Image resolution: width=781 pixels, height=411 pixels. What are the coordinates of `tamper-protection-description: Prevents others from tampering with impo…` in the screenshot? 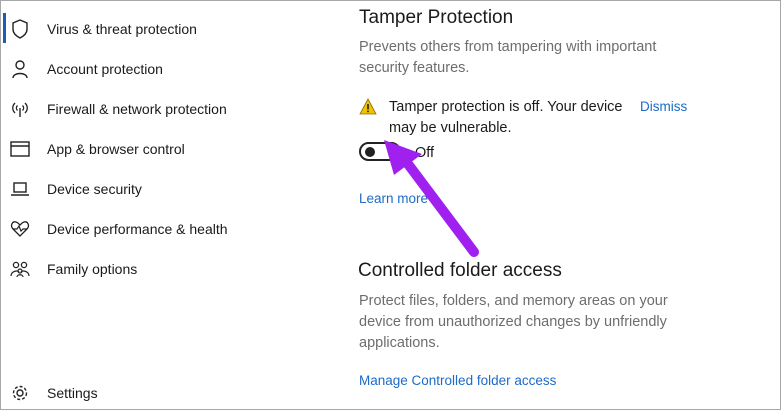 It's located at (508, 57).